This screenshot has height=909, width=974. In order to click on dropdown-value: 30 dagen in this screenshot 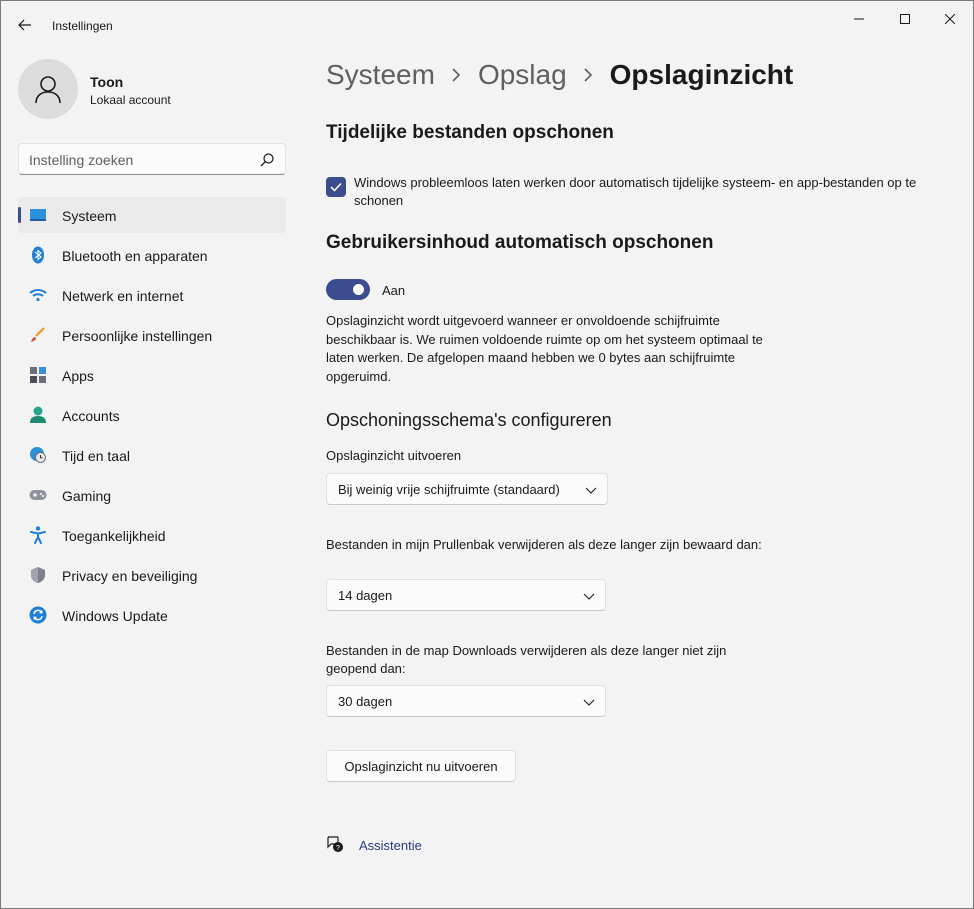, I will do `click(365, 701)`.